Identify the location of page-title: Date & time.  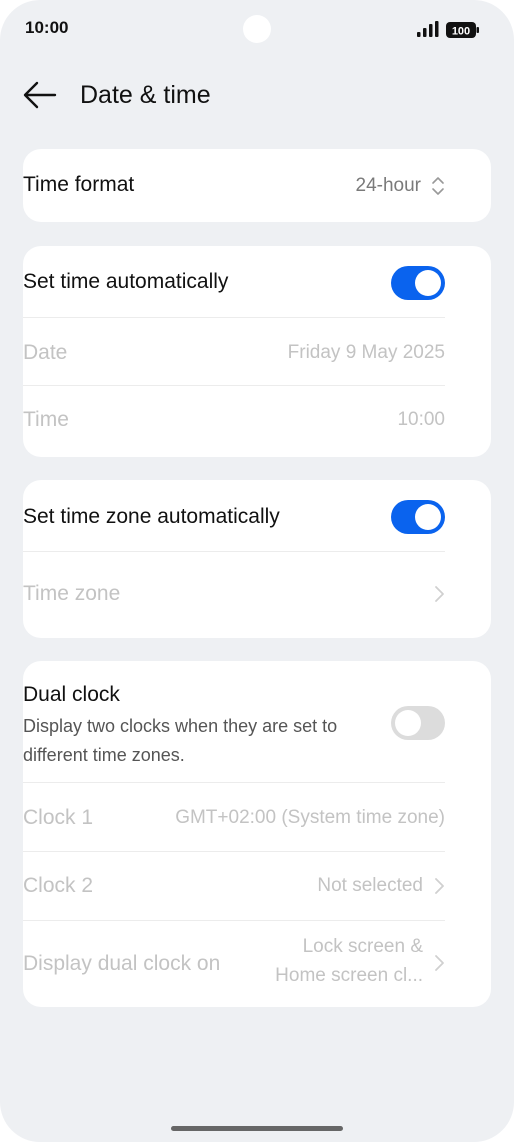
(145, 95).